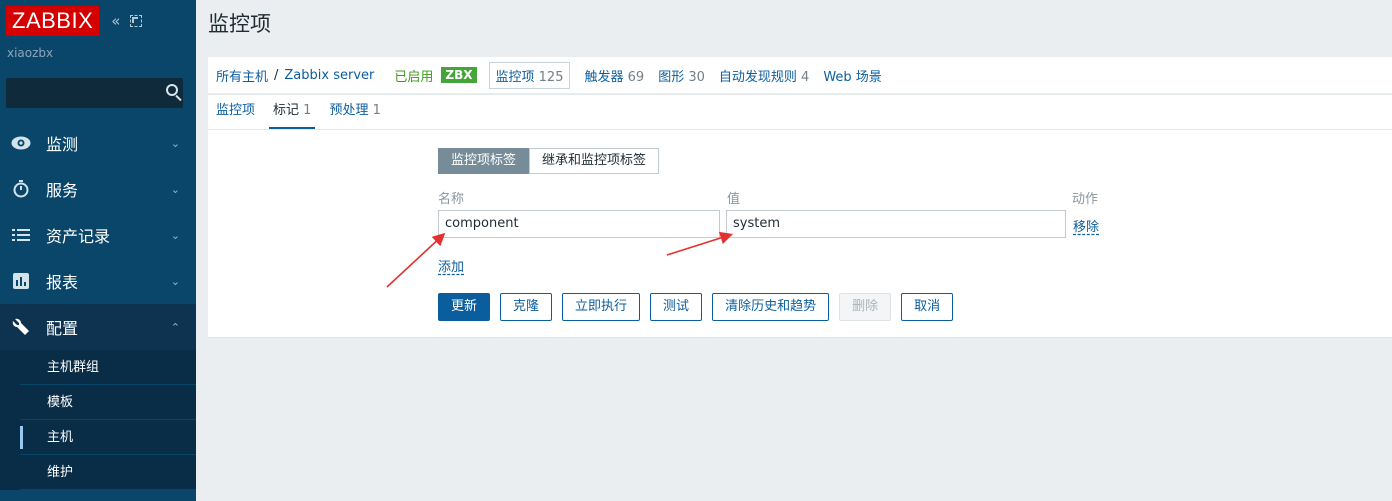  I want to click on eye-icon, so click(21, 143).